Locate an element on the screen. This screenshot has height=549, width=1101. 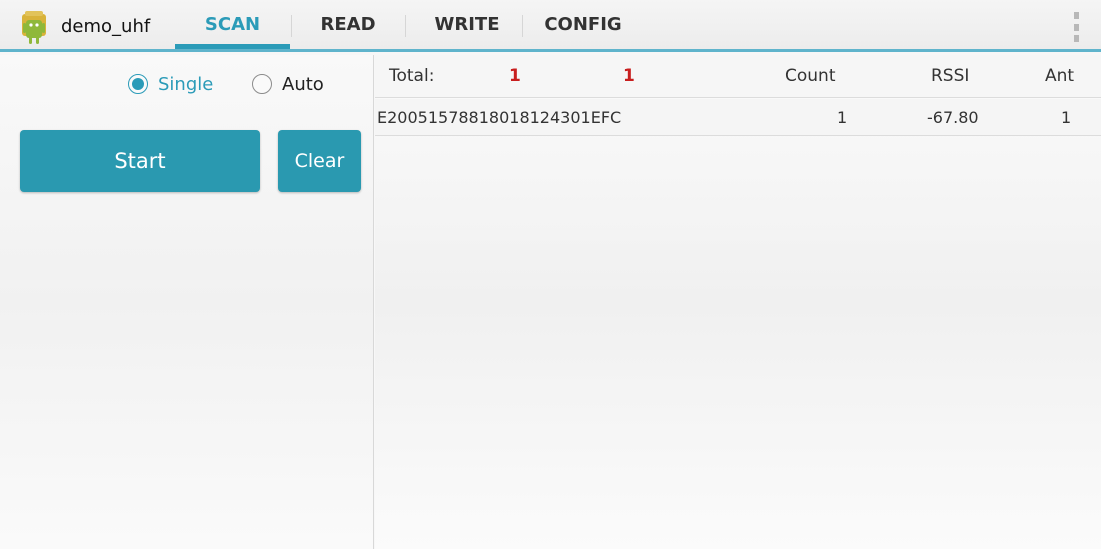
android-icon is located at coordinates (34, 28).